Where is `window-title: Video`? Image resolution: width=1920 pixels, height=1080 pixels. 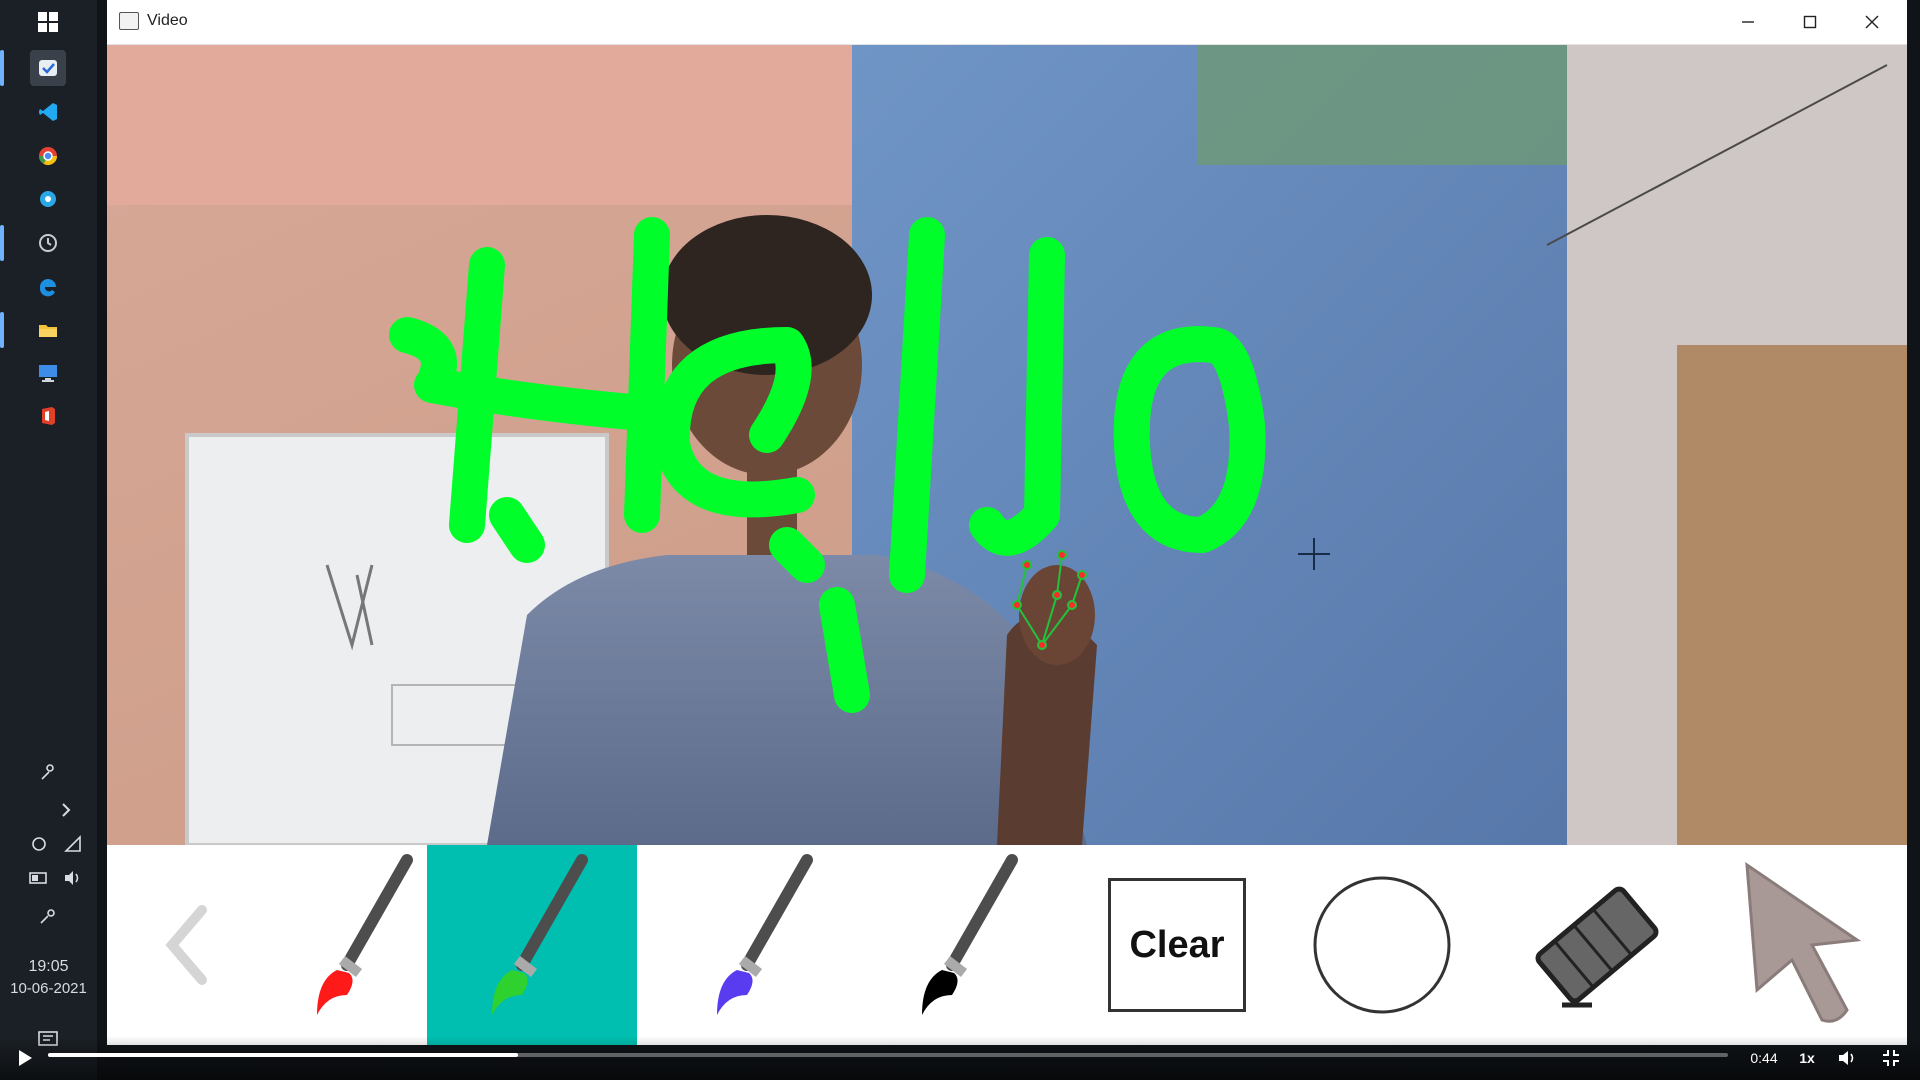 window-title: Video is located at coordinates (167, 20).